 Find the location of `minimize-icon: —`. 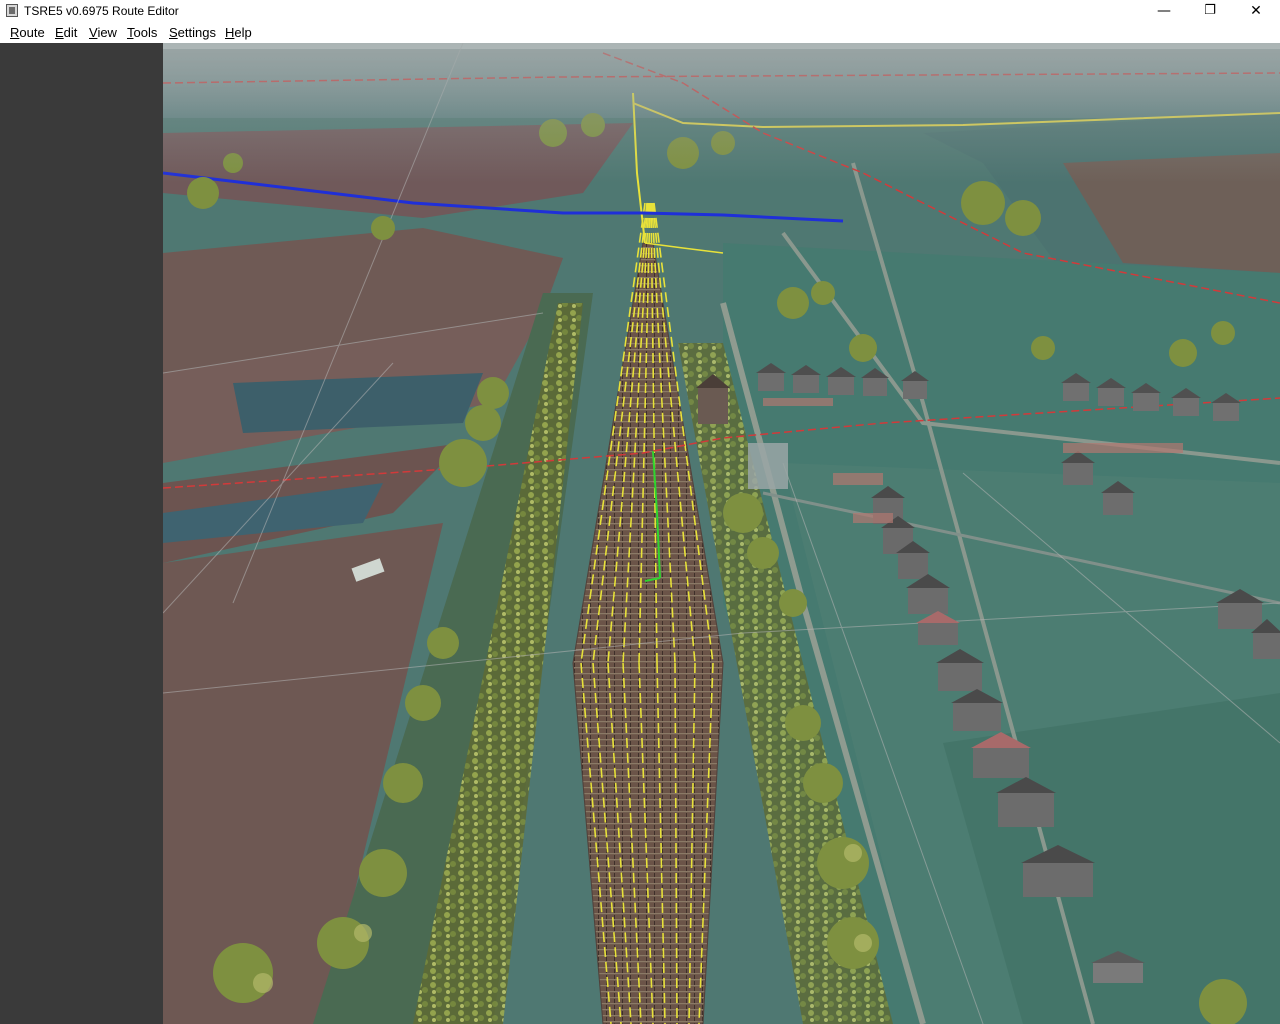

minimize-icon: — is located at coordinates (1164, 11).